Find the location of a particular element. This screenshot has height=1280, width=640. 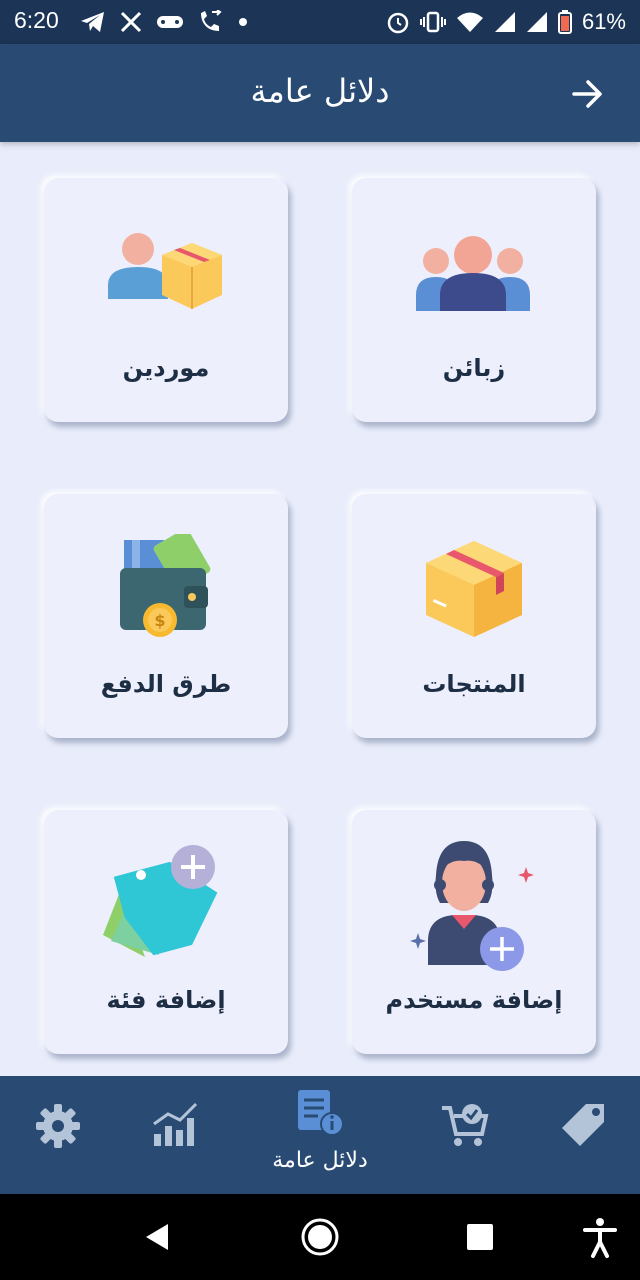

system-status-icons: 61% is located at coordinates (506, 22).